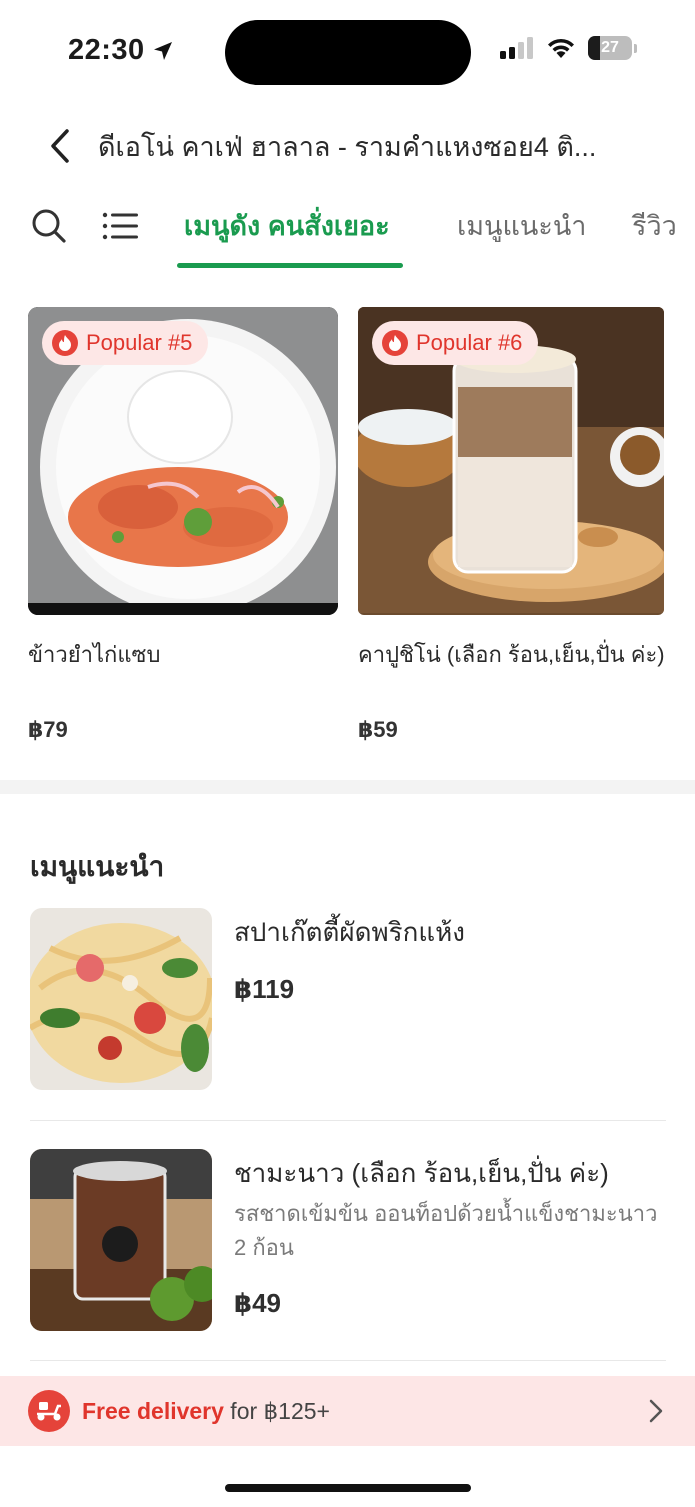 The height and width of the screenshot is (1507, 695). Describe the element at coordinates (469, 342) in the screenshot. I see `popular-rank-label: Popular #6` at that location.